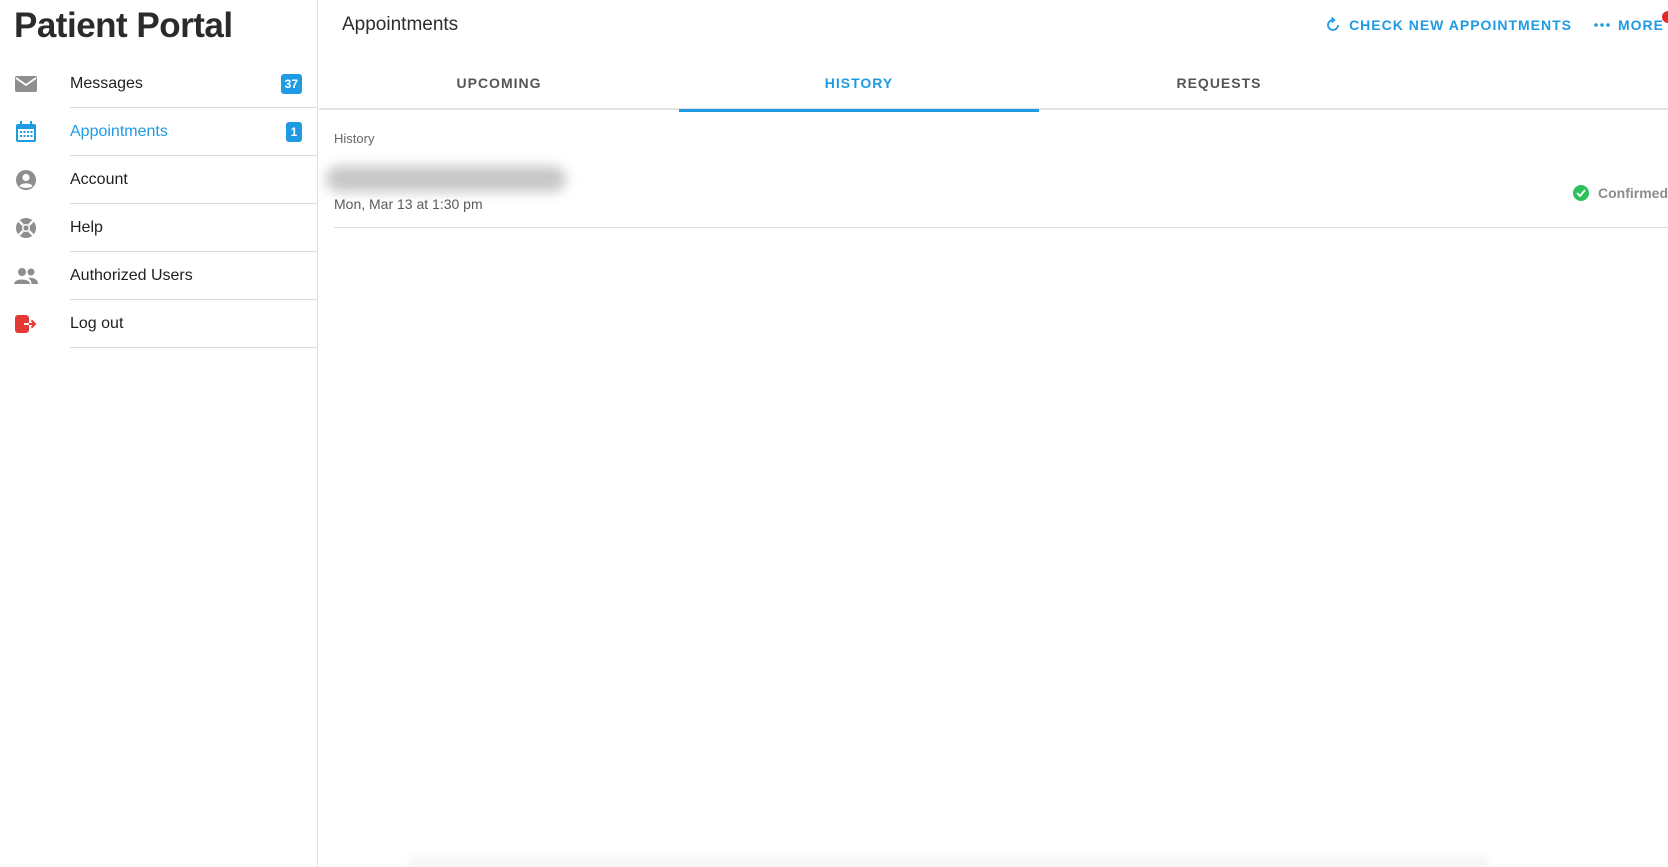 The image size is (1668, 867). Describe the element at coordinates (86, 227) in the screenshot. I see `sidebar-item-label: Help` at that location.